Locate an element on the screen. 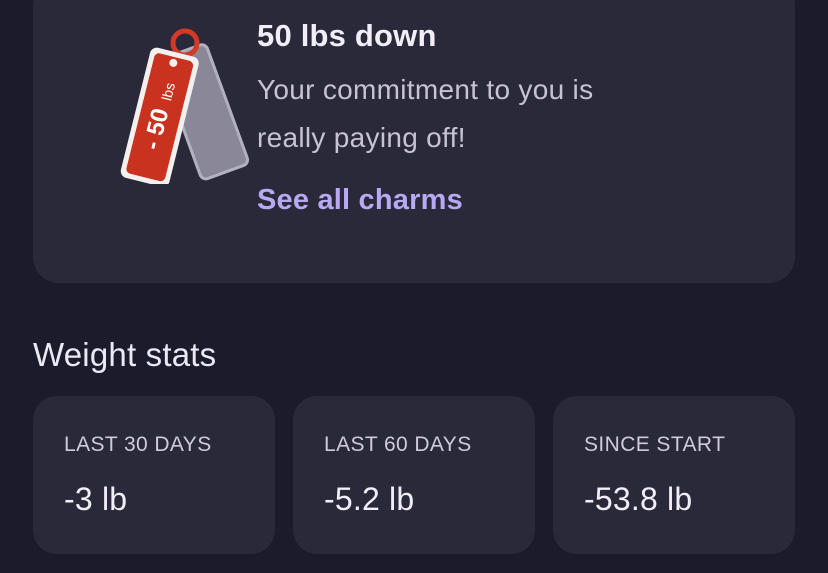 The height and width of the screenshot is (573, 828). weight-stats-title: Weight stats is located at coordinates (125, 354).